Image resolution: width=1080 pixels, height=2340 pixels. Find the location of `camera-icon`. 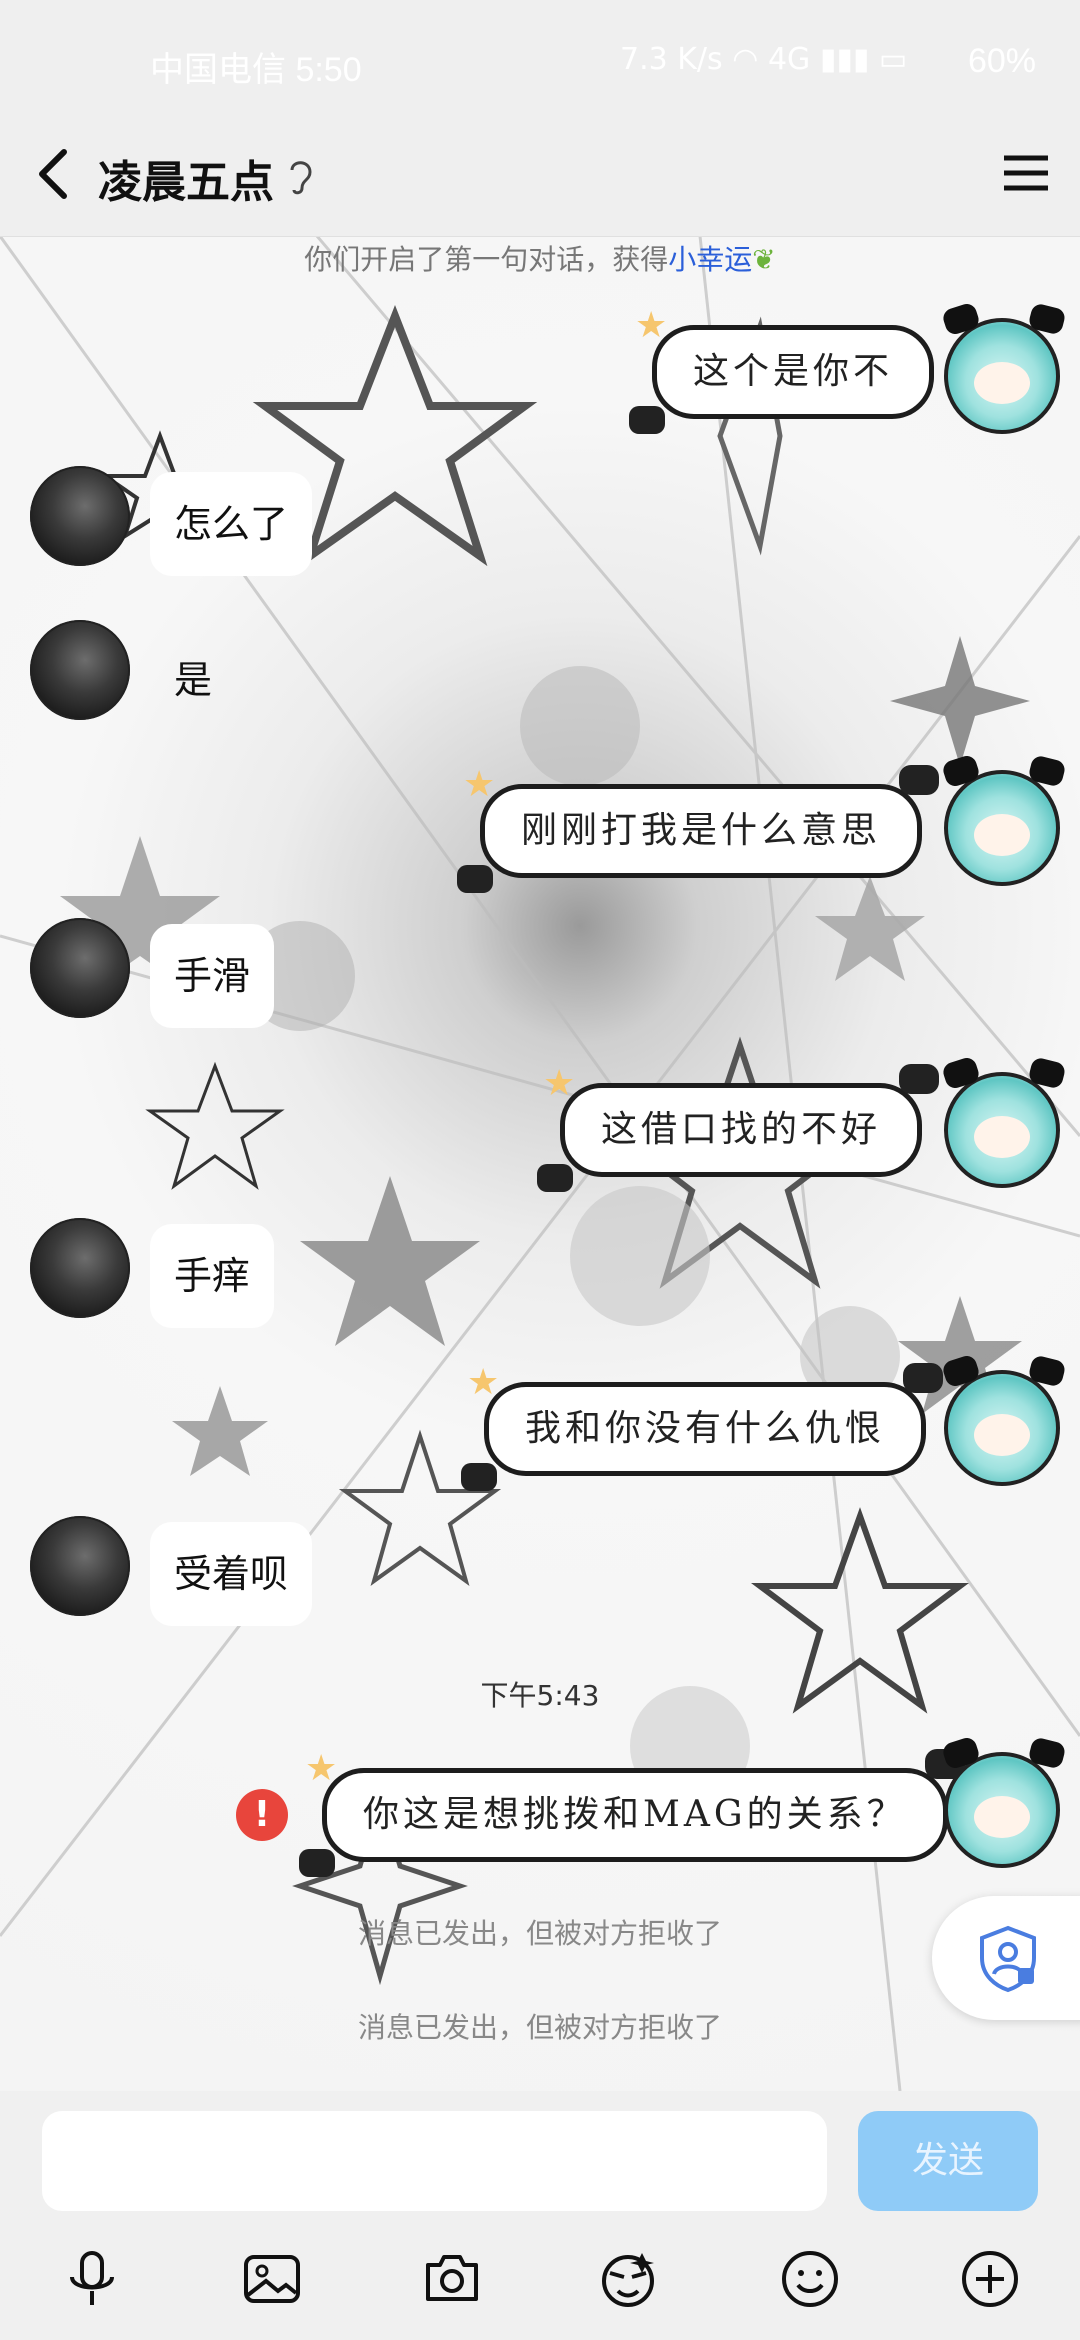

camera-icon is located at coordinates (452, 2279).